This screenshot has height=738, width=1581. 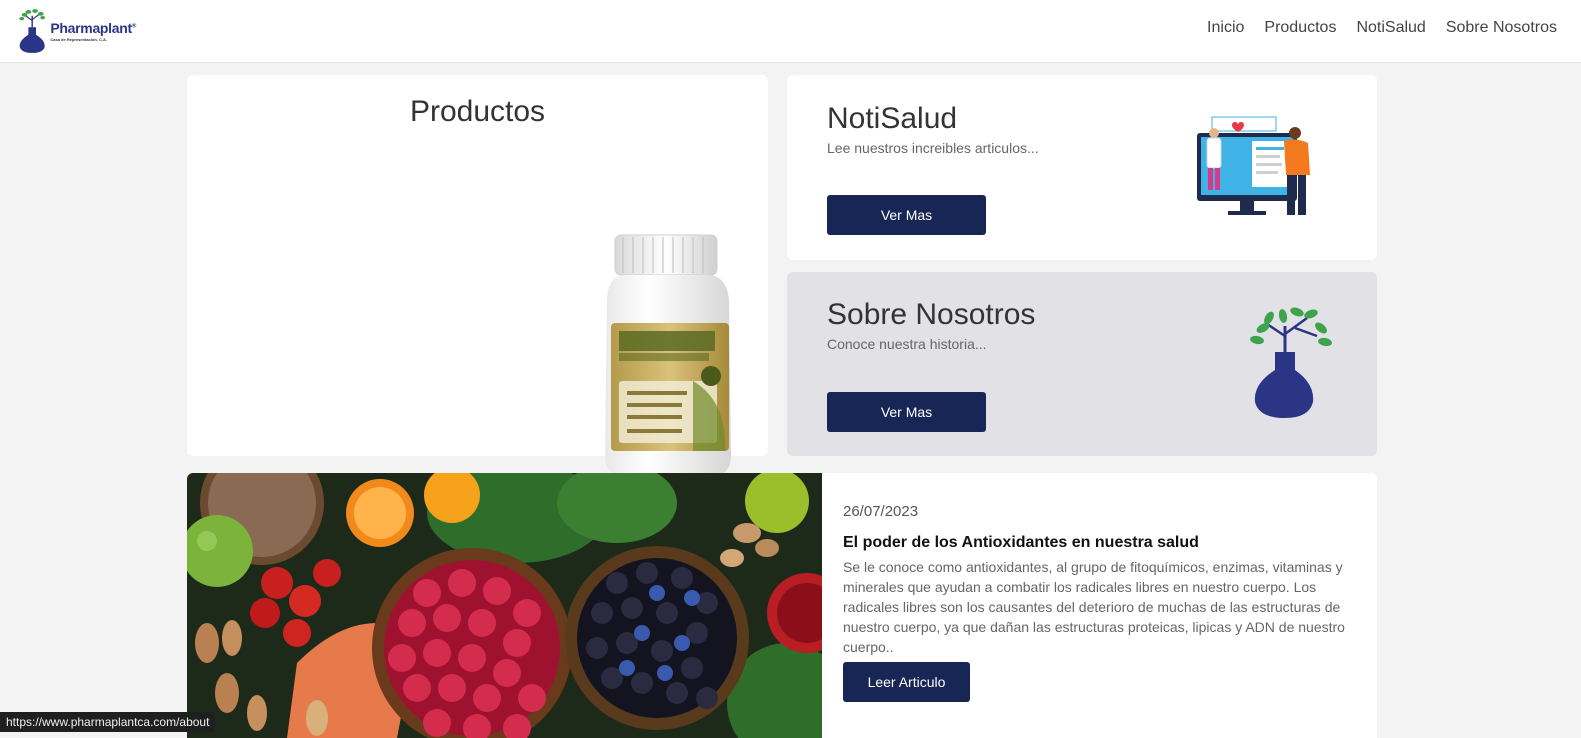 I want to click on nav-sobre-nosotros: Sobre Nosotros, so click(x=1501, y=28).